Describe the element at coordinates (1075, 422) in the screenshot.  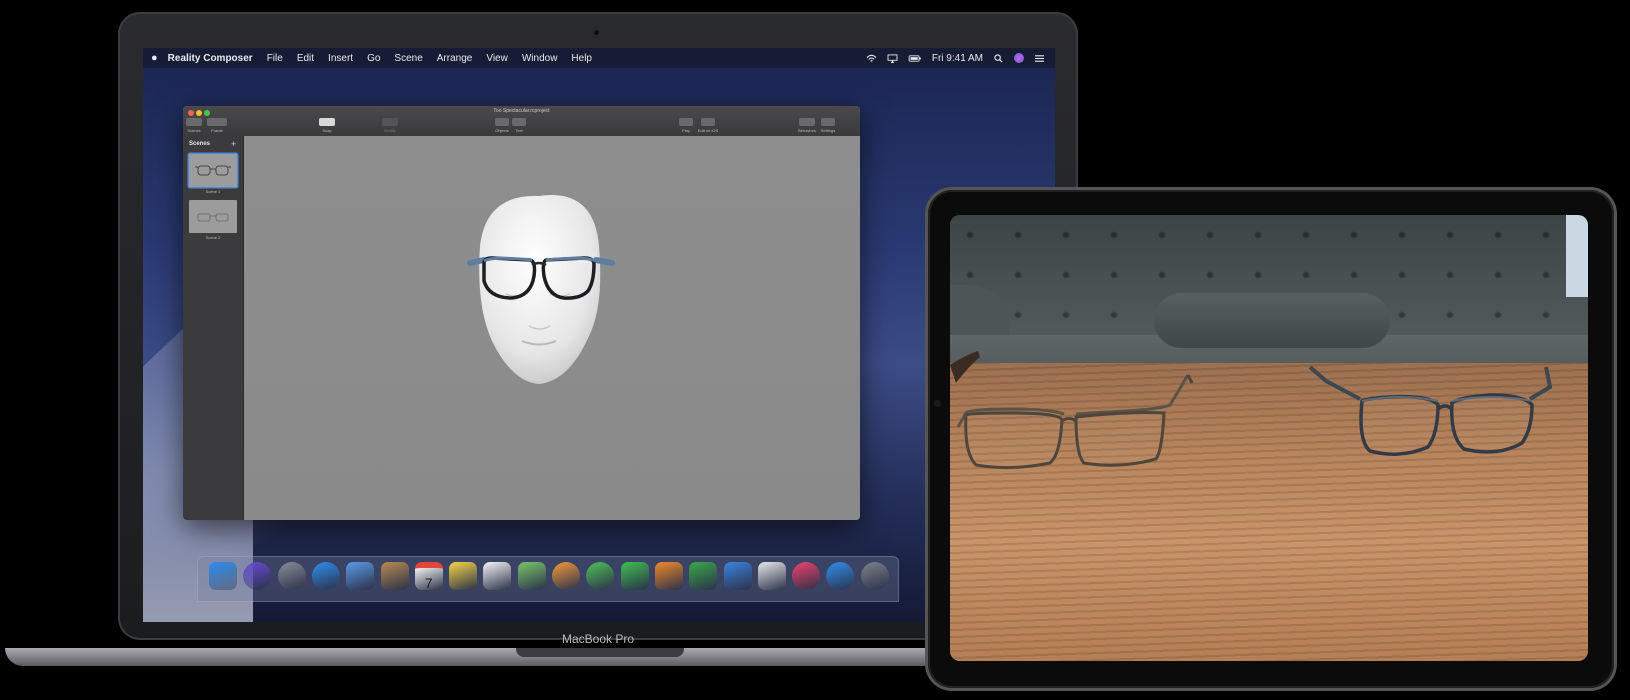
I see `glasses-left` at that location.